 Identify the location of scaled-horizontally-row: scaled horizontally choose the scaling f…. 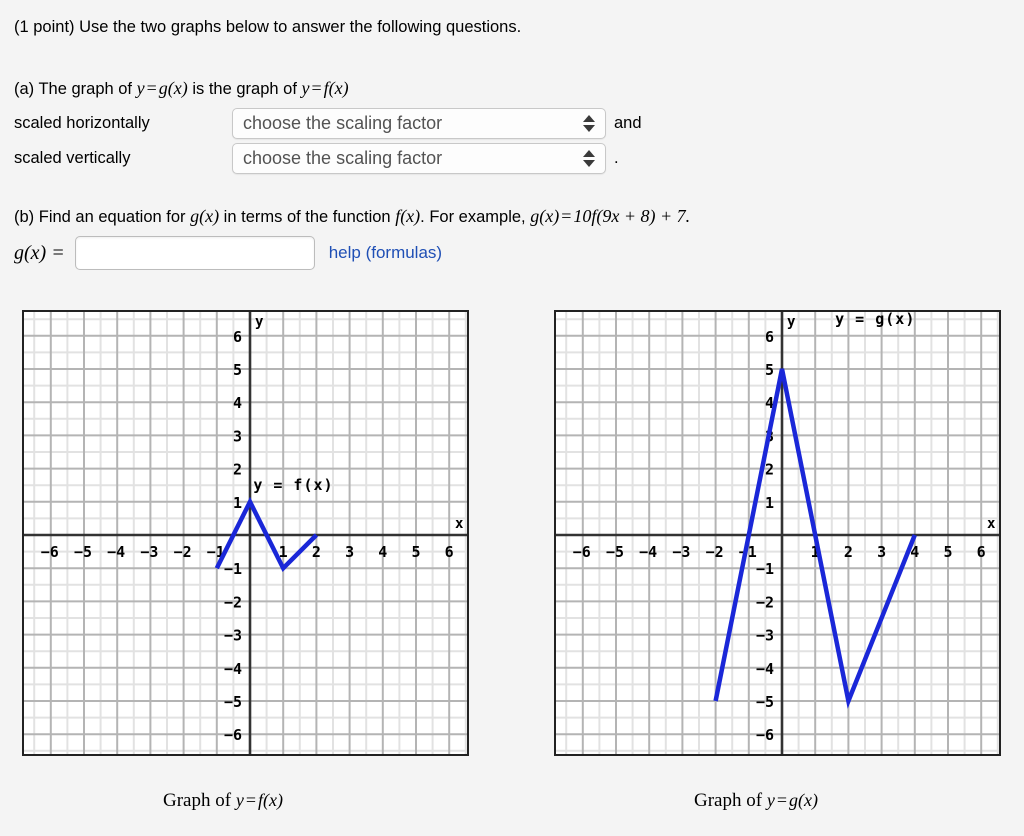
(328, 123).